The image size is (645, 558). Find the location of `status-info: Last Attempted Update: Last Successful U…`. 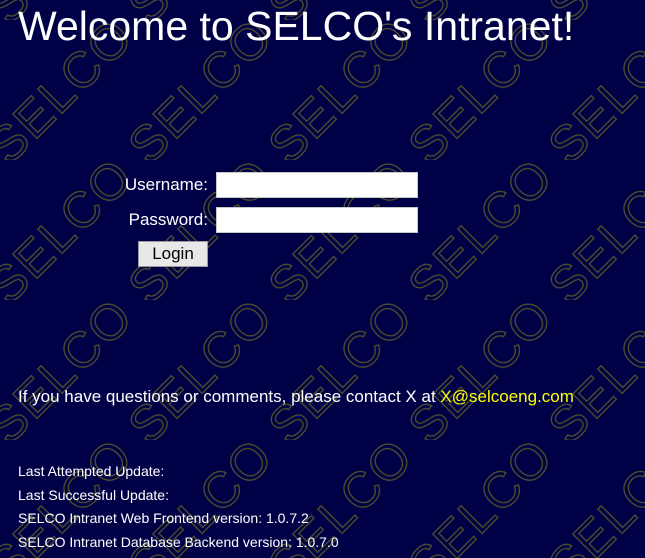

status-info: Last Attempted Update: Last Successful U… is located at coordinates (178, 509).